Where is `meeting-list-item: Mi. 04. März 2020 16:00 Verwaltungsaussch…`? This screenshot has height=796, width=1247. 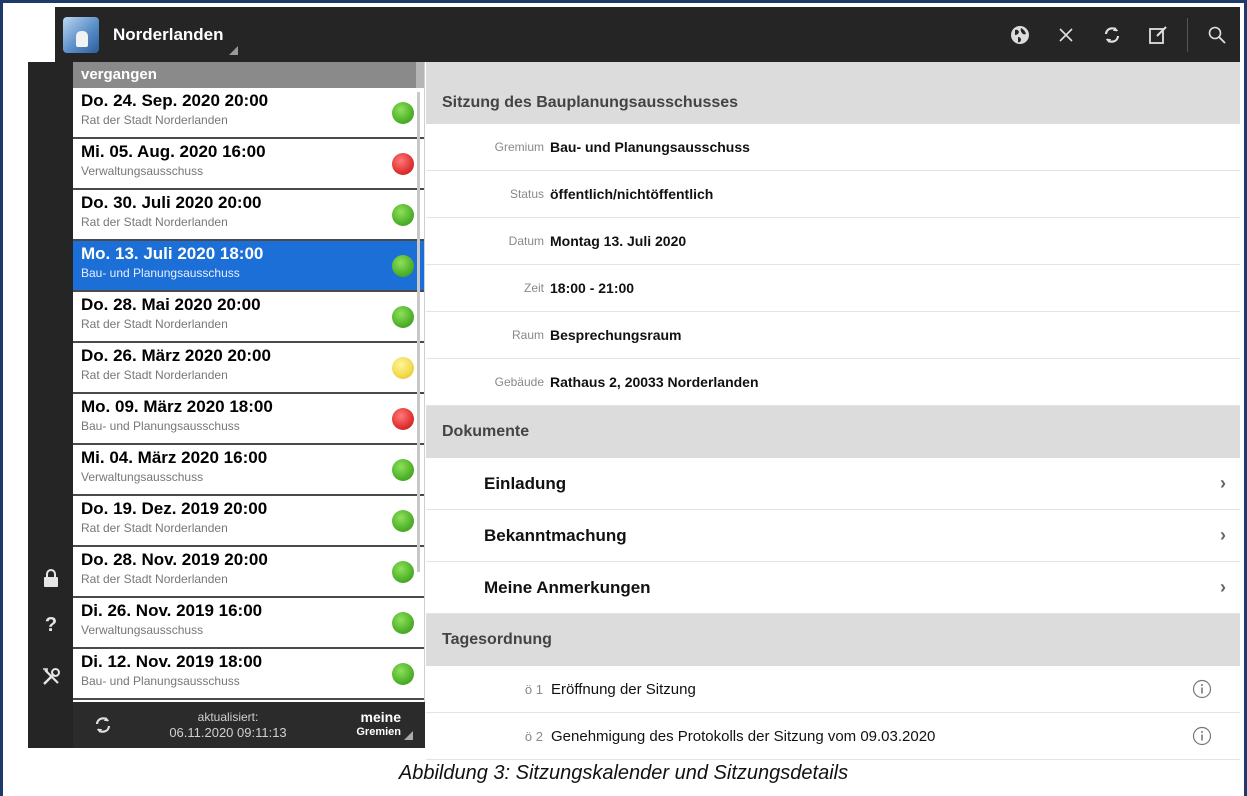
meeting-list-item: Mi. 04. März 2020 16:00 Verwaltungsaussch… is located at coordinates (248, 470).